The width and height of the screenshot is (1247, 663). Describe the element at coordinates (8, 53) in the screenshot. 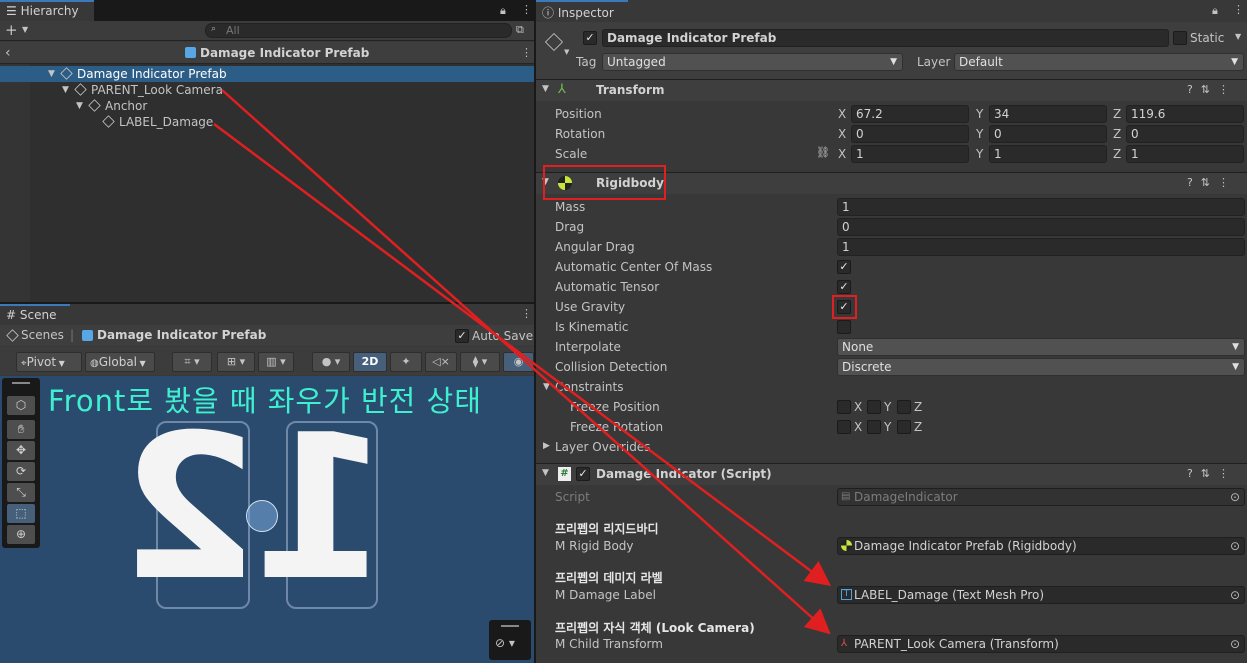

I see `back-arrow-icon: ‹` at that location.